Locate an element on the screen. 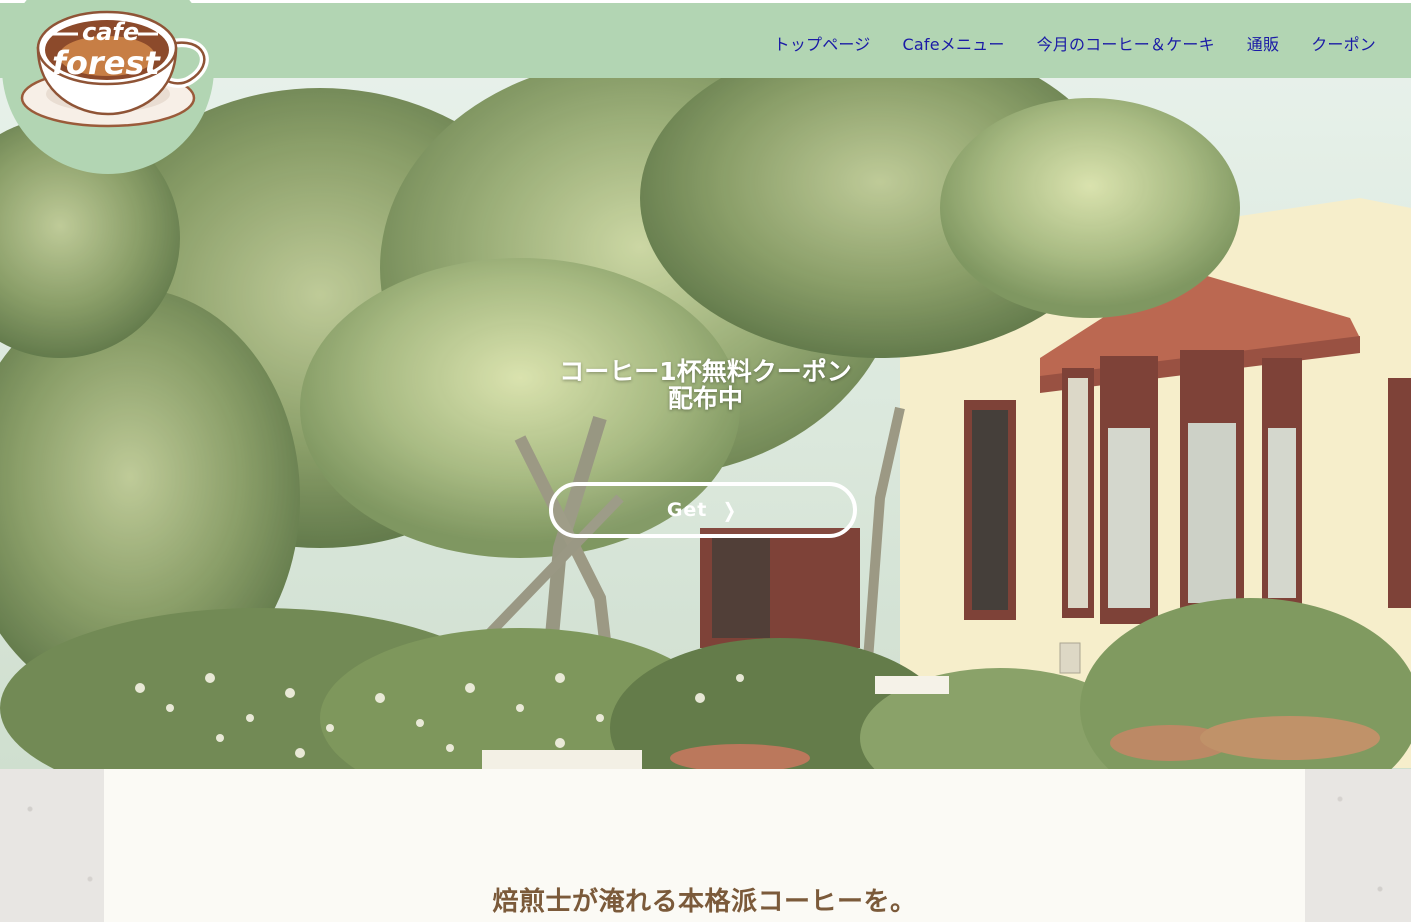 The height and width of the screenshot is (922, 1411). get-coupon-button: Get ❯ is located at coordinates (703, 510).